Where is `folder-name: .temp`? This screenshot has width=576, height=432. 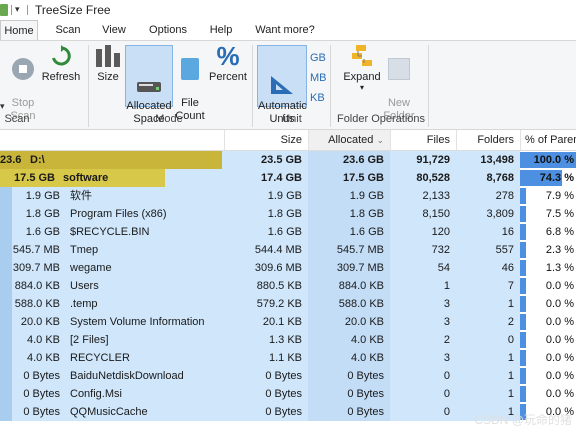 folder-name: .temp is located at coordinates (84, 304).